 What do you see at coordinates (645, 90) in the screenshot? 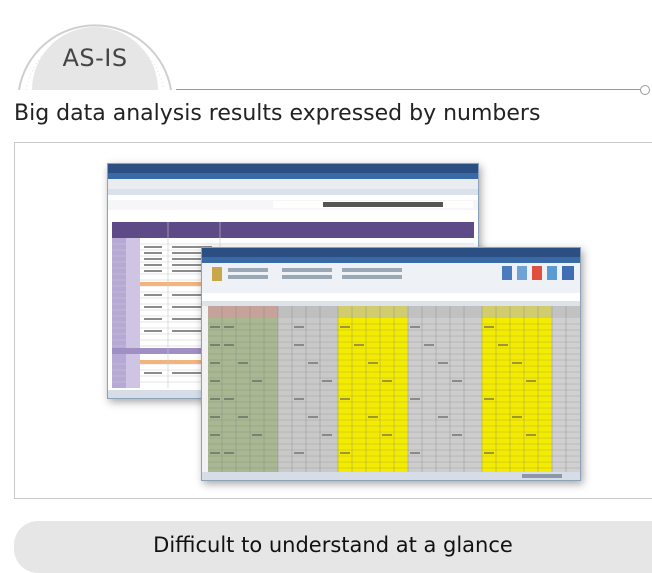
I see `divider-endcap` at bounding box center [645, 90].